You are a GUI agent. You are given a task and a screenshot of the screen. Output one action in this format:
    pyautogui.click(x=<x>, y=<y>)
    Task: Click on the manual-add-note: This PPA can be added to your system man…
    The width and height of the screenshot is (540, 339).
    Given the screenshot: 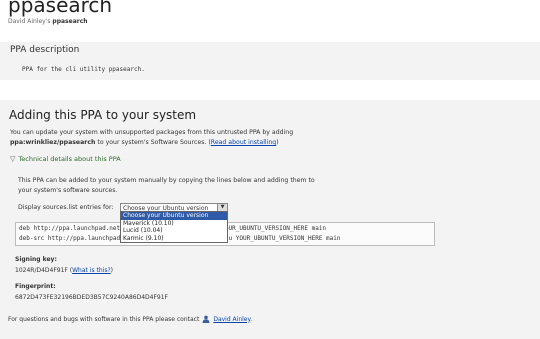 What is the action you would take?
    pyautogui.click(x=166, y=185)
    